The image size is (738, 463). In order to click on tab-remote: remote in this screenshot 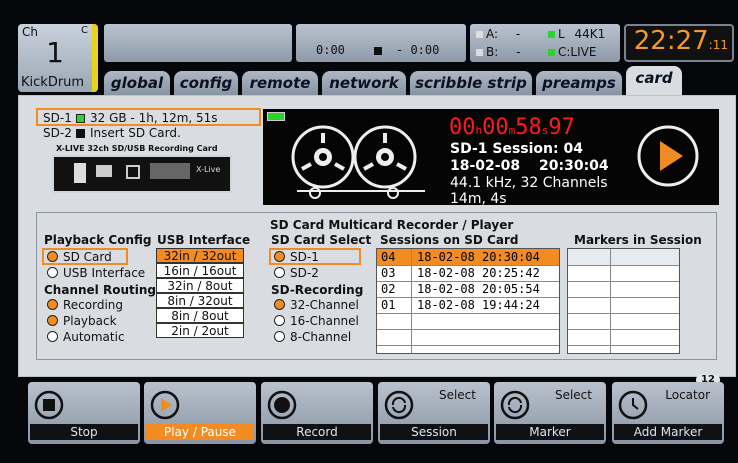, I will do `click(280, 83)`.